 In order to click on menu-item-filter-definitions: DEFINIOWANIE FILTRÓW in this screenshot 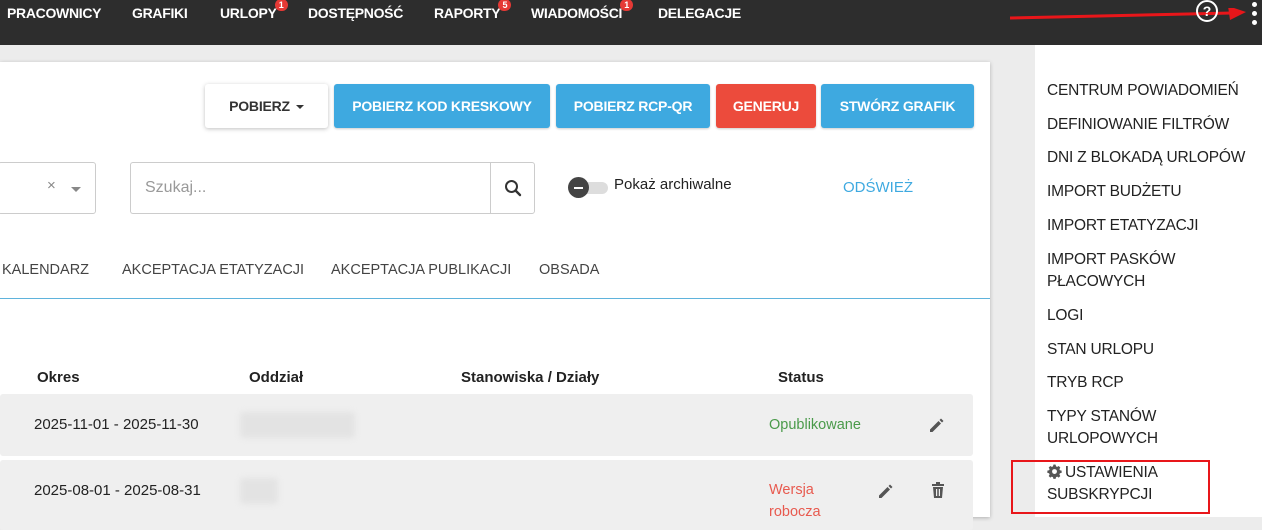, I will do `click(1153, 125)`.